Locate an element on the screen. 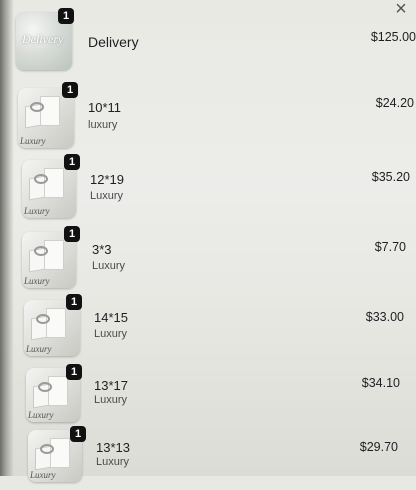 Image resolution: width=416 pixels, height=490 pixels. cart-item: Luxury 1 14*15 Luxury $33.00 is located at coordinates (208, 325).